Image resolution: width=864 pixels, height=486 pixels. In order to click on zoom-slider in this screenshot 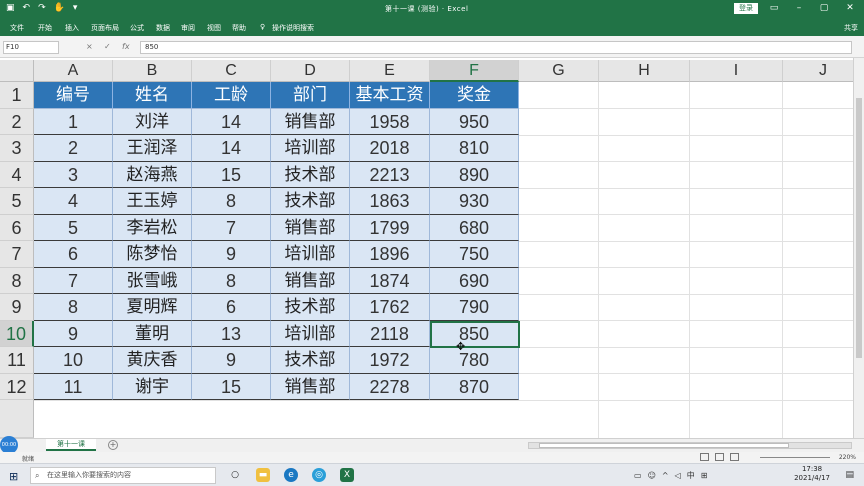, I will do `click(795, 457)`.